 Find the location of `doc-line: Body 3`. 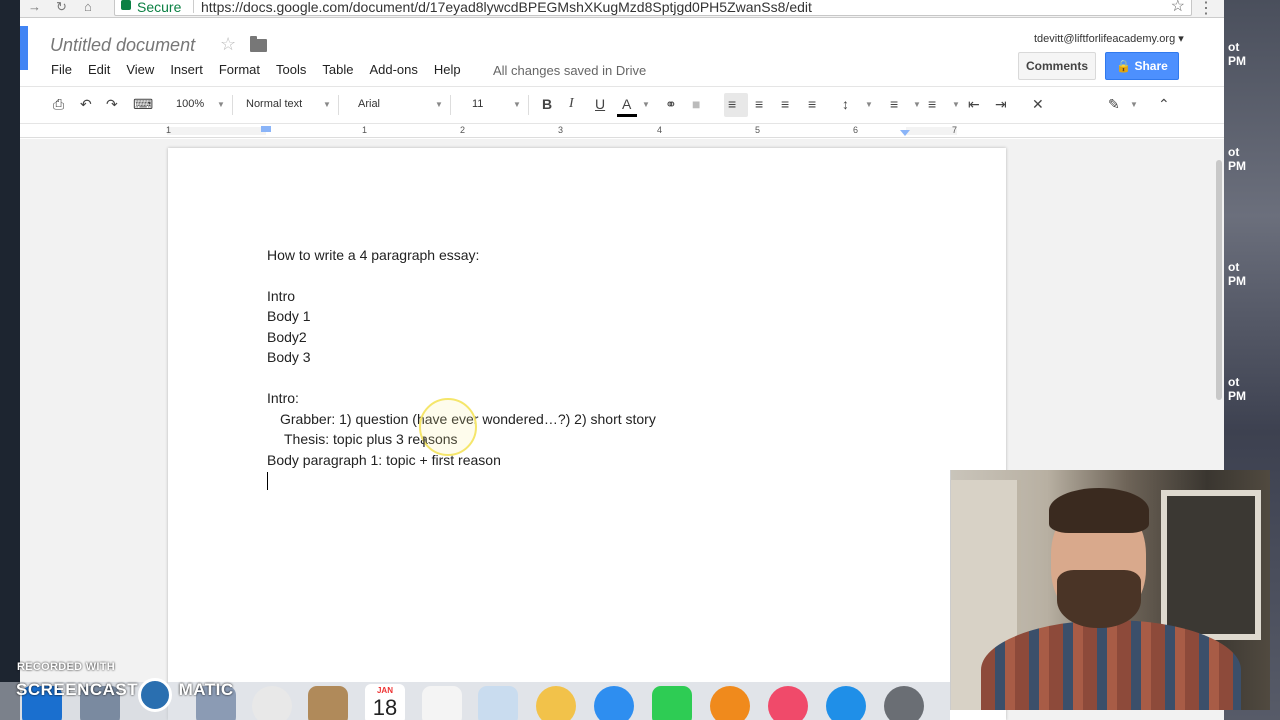

doc-line: Body 3 is located at coordinates (289, 357).